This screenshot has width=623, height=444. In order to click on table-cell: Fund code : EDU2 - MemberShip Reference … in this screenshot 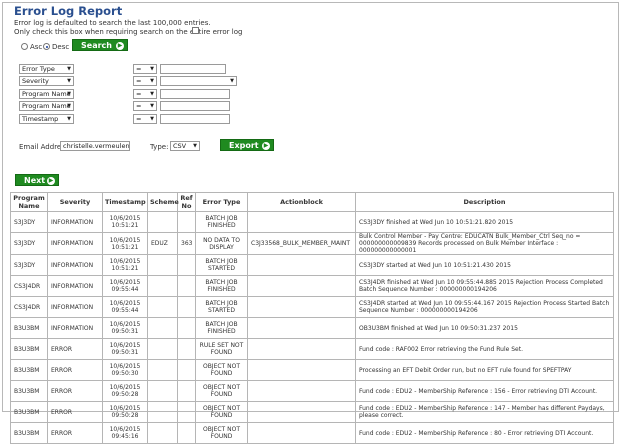, I will do `click(484, 433)`.